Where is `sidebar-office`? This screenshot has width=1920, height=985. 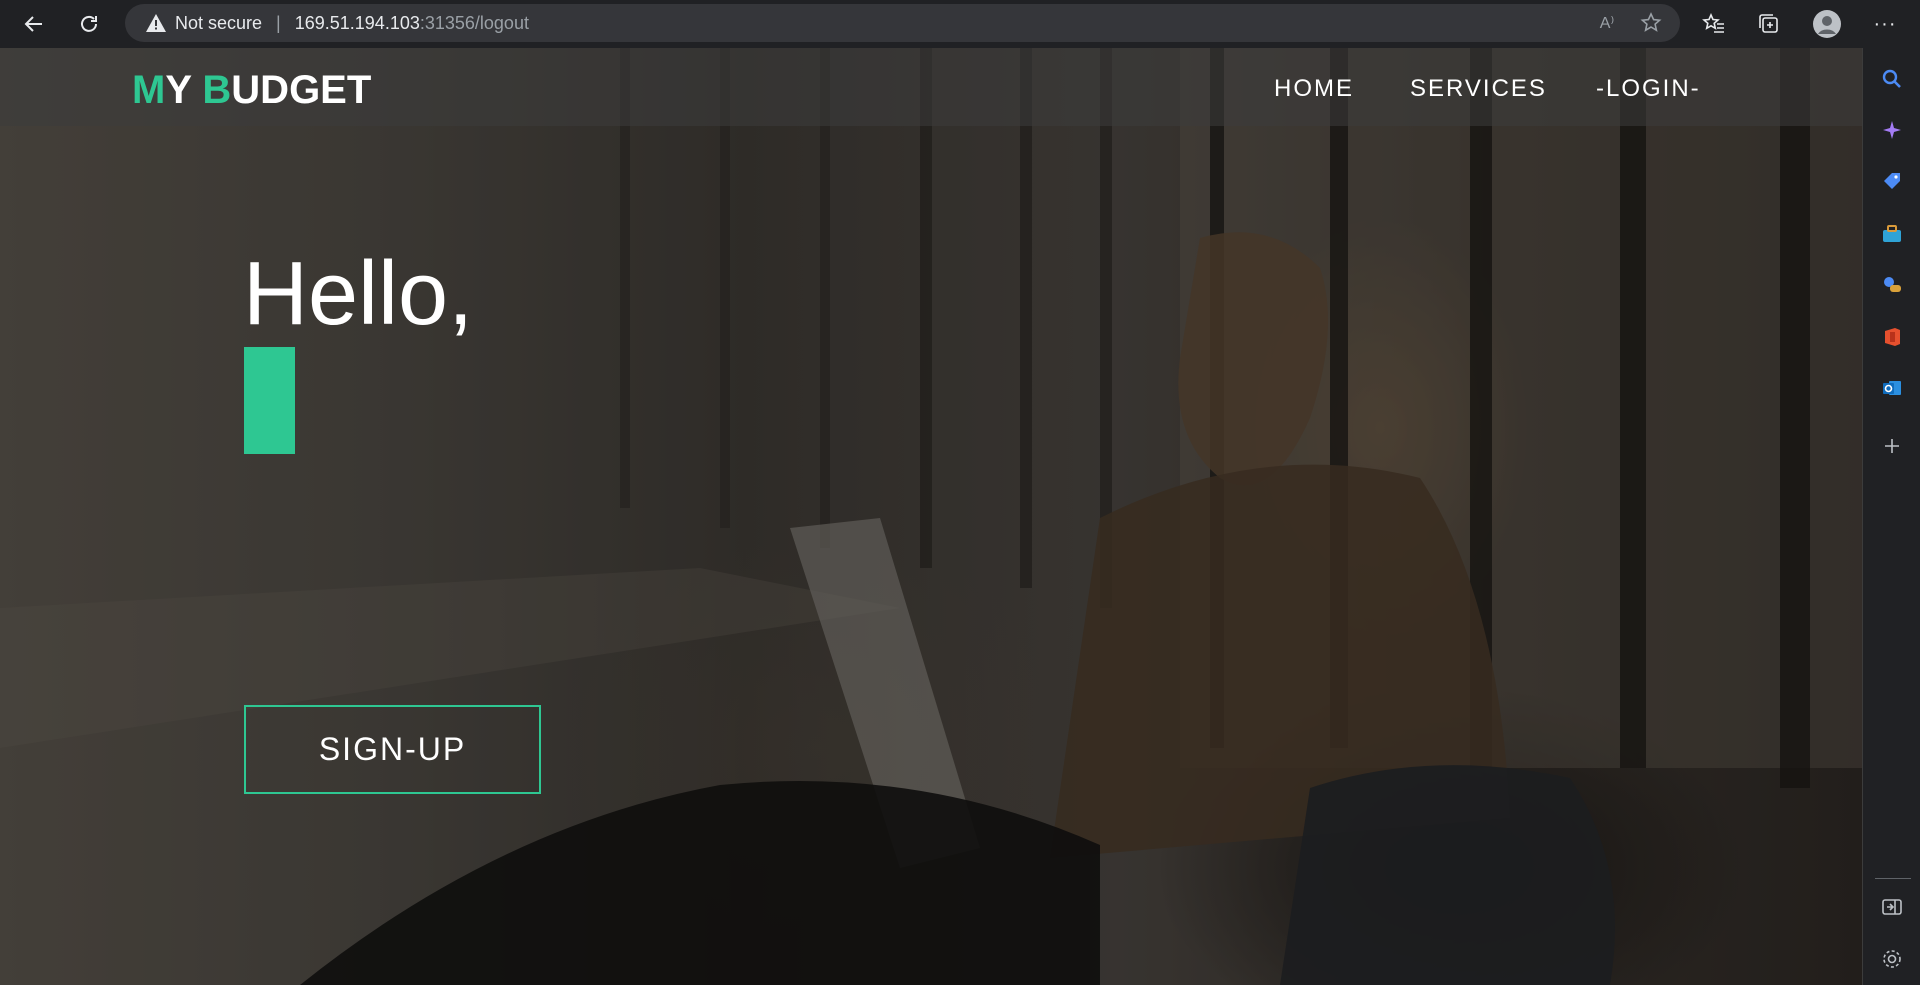 sidebar-office is located at coordinates (1892, 337).